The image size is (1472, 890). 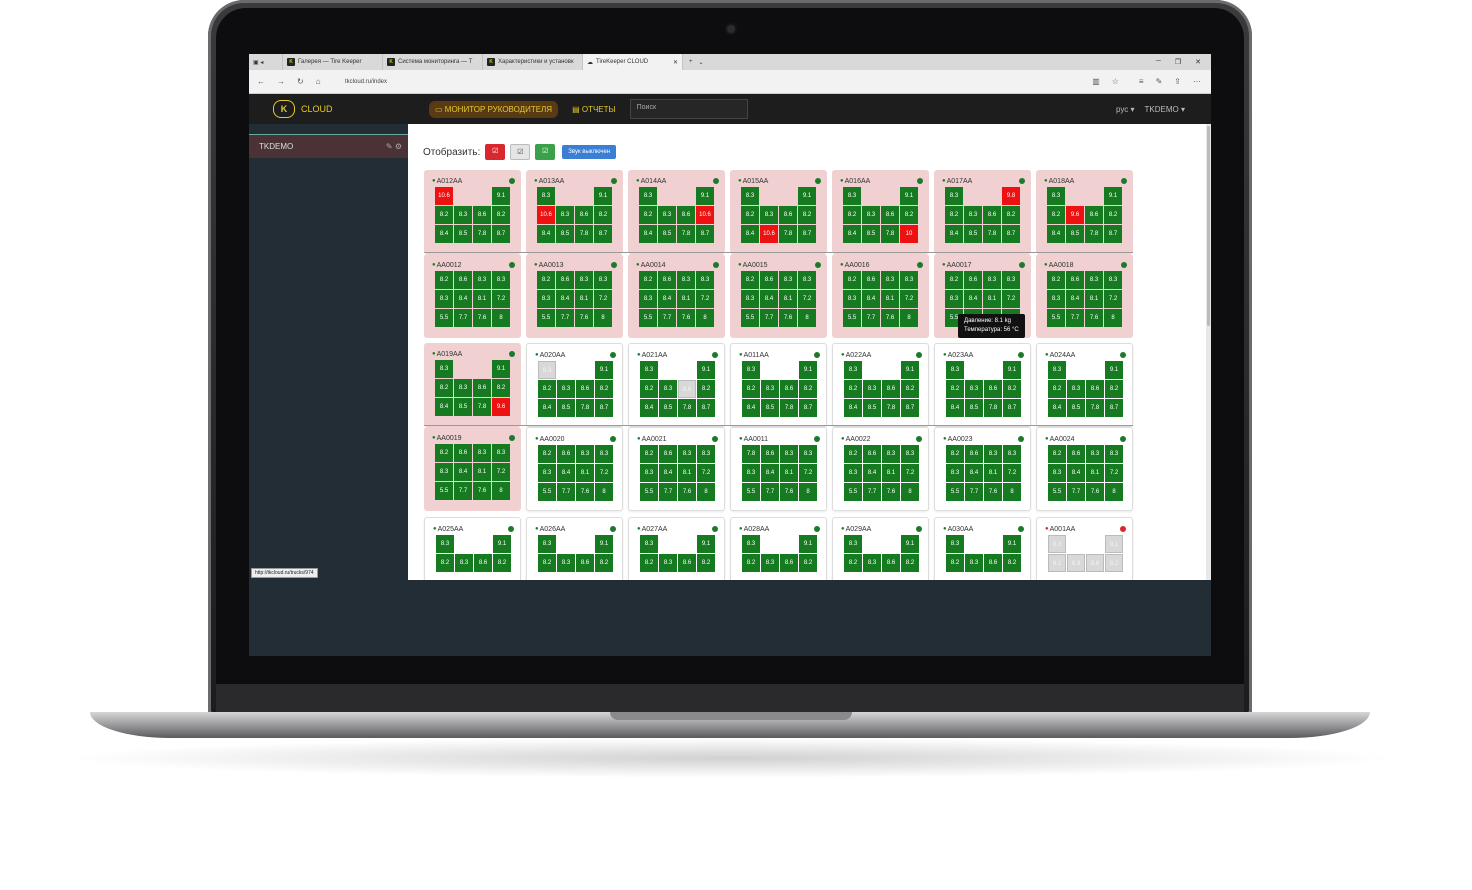 I want to click on vehicle-card: ● A021AA 8.3 9.1 8.2 8.3 8.6 8.2 8.4 8.5 7.8 8.7, so click(x=676, y=385).